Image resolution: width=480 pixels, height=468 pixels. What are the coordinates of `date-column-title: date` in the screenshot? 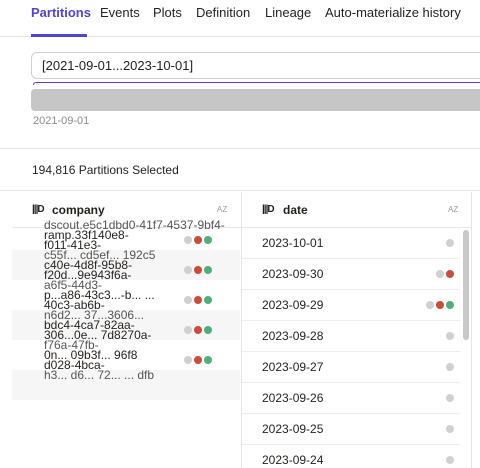 It's located at (295, 210).